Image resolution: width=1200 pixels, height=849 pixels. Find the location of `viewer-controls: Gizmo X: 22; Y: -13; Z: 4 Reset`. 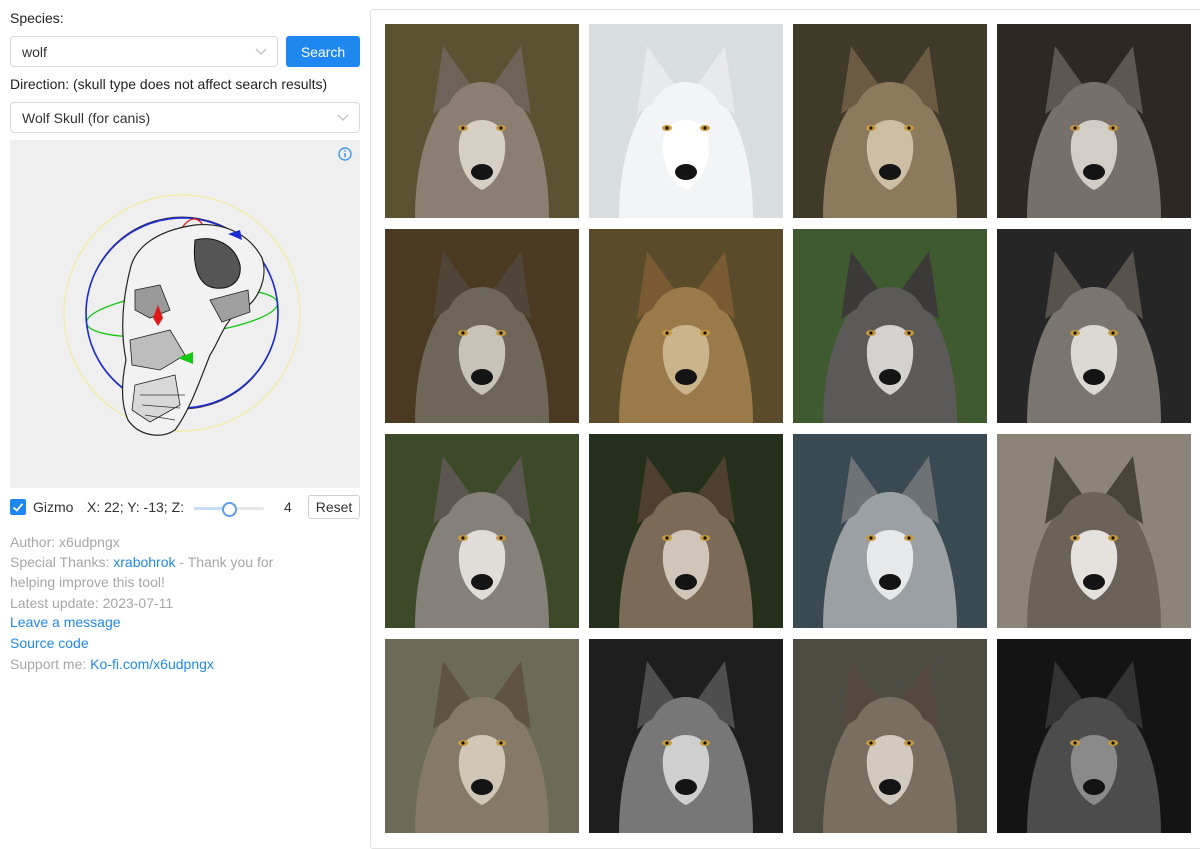

viewer-controls: Gizmo X: 22; Y: -13; Z: 4 Reset is located at coordinates (185, 507).